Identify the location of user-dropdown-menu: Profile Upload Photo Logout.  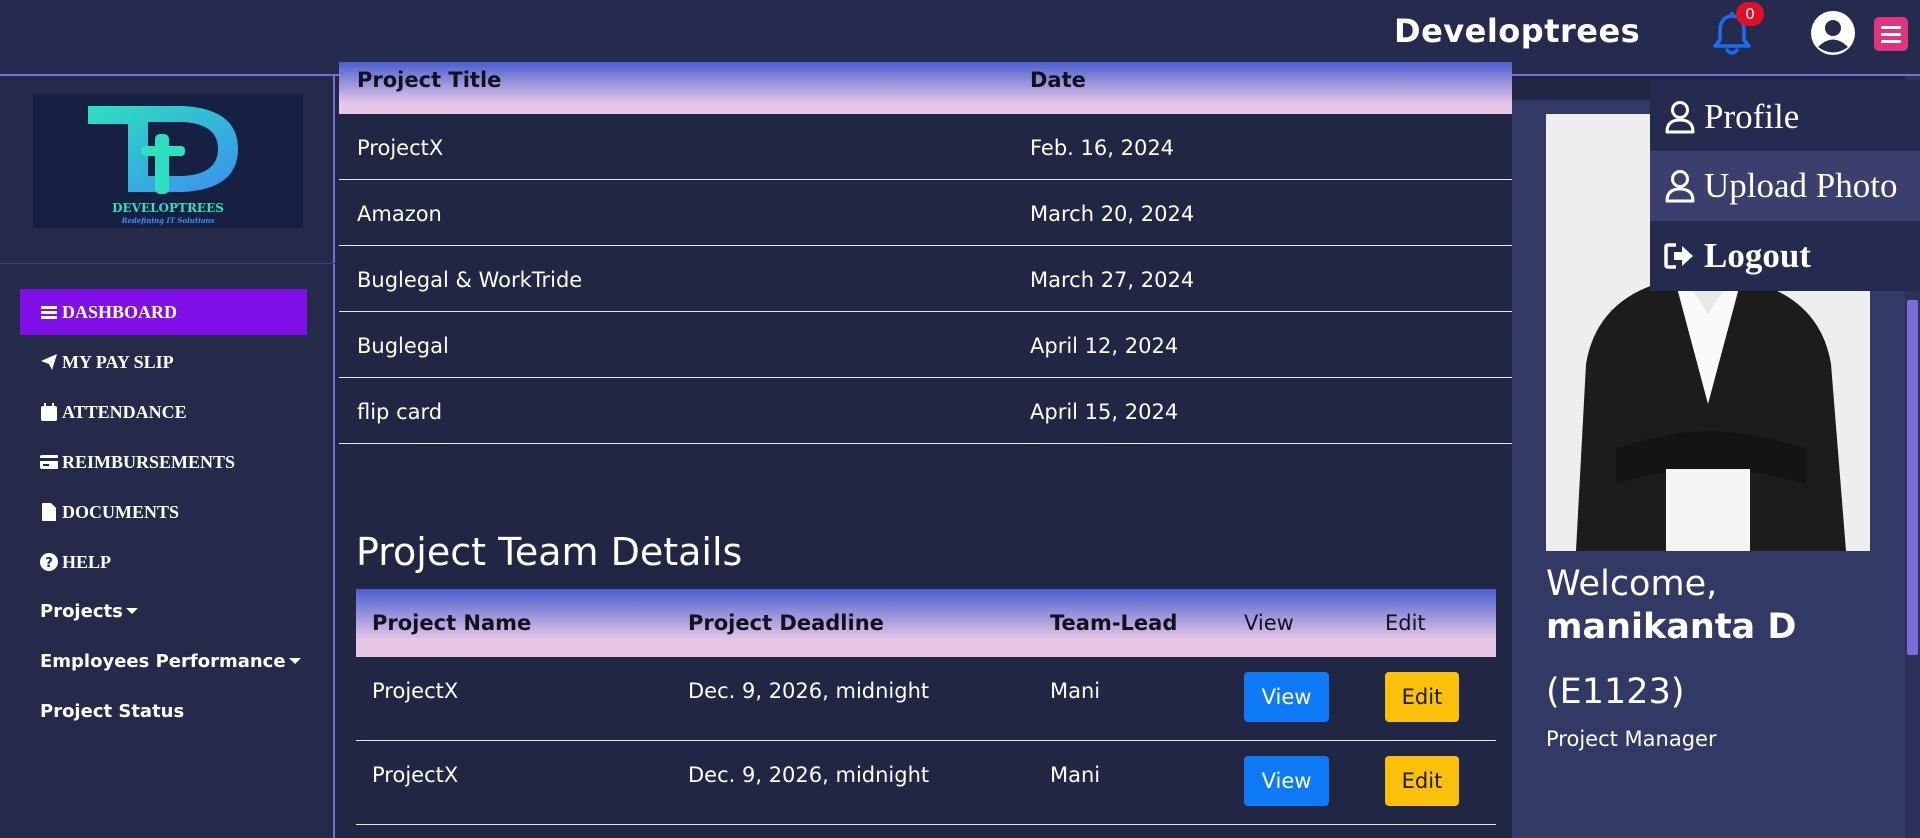
(1785, 185).